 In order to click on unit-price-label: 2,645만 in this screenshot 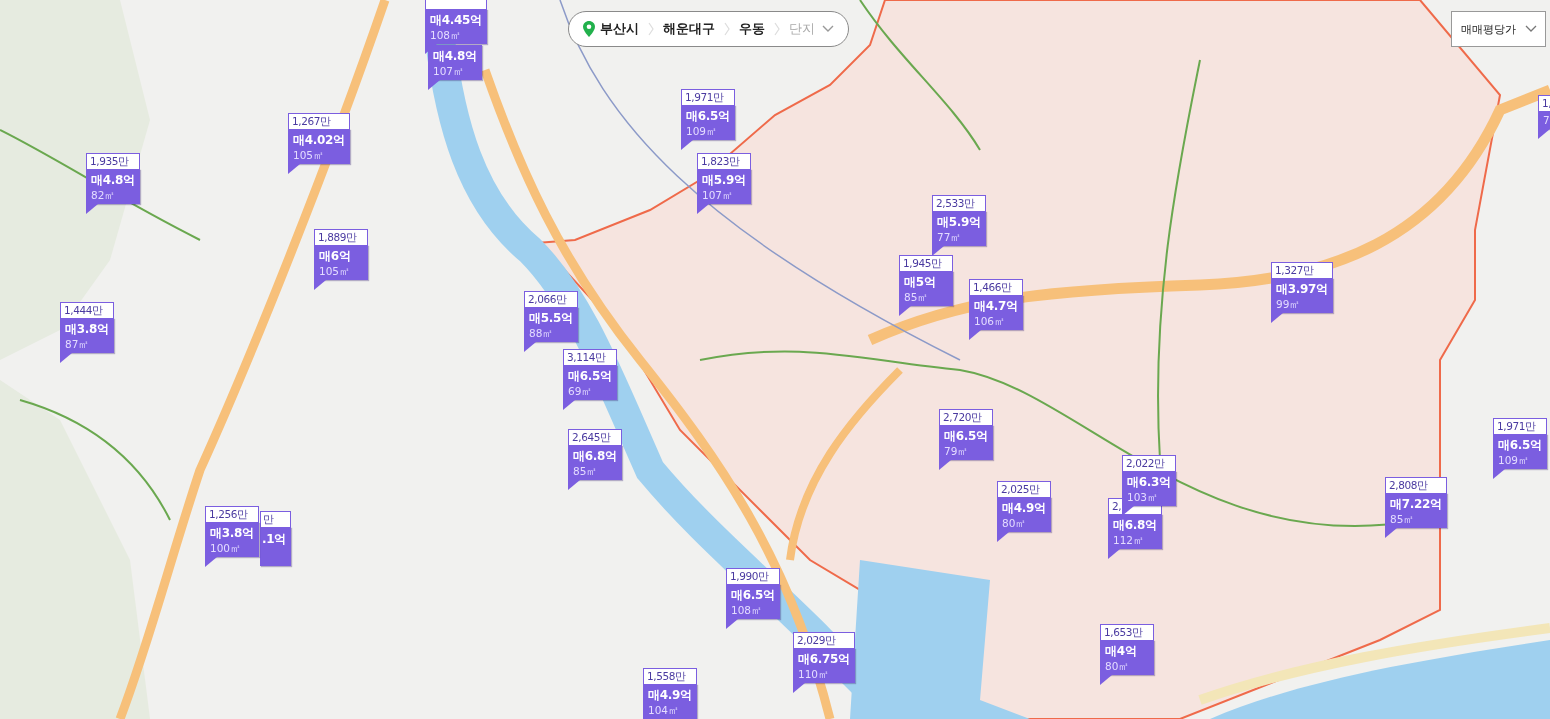, I will do `click(595, 437)`.